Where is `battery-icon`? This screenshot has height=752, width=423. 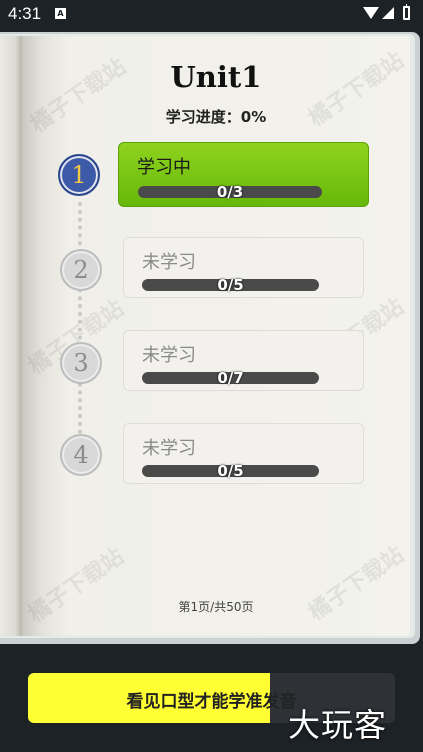 battery-icon is located at coordinates (406, 12).